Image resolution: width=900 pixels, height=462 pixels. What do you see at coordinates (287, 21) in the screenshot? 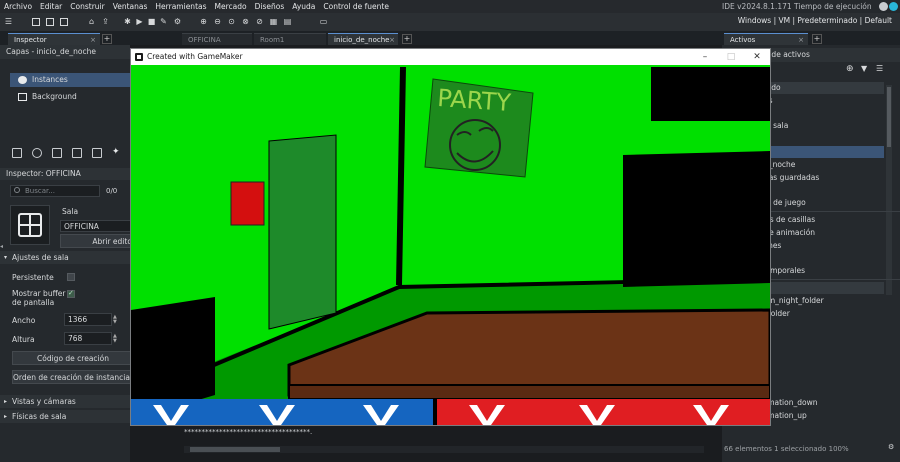
I see `layout-icon: ▤` at bounding box center [287, 21].